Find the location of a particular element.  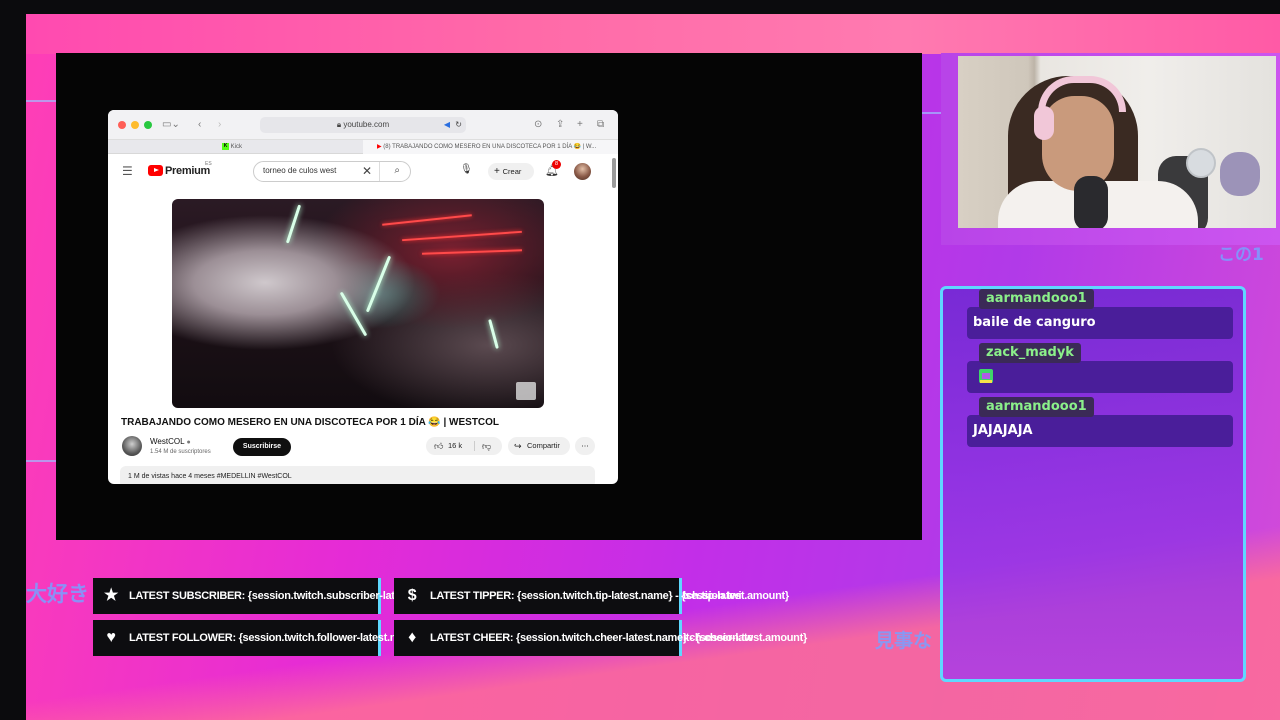

new-tab-icon: + is located at coordinates (580, 125).